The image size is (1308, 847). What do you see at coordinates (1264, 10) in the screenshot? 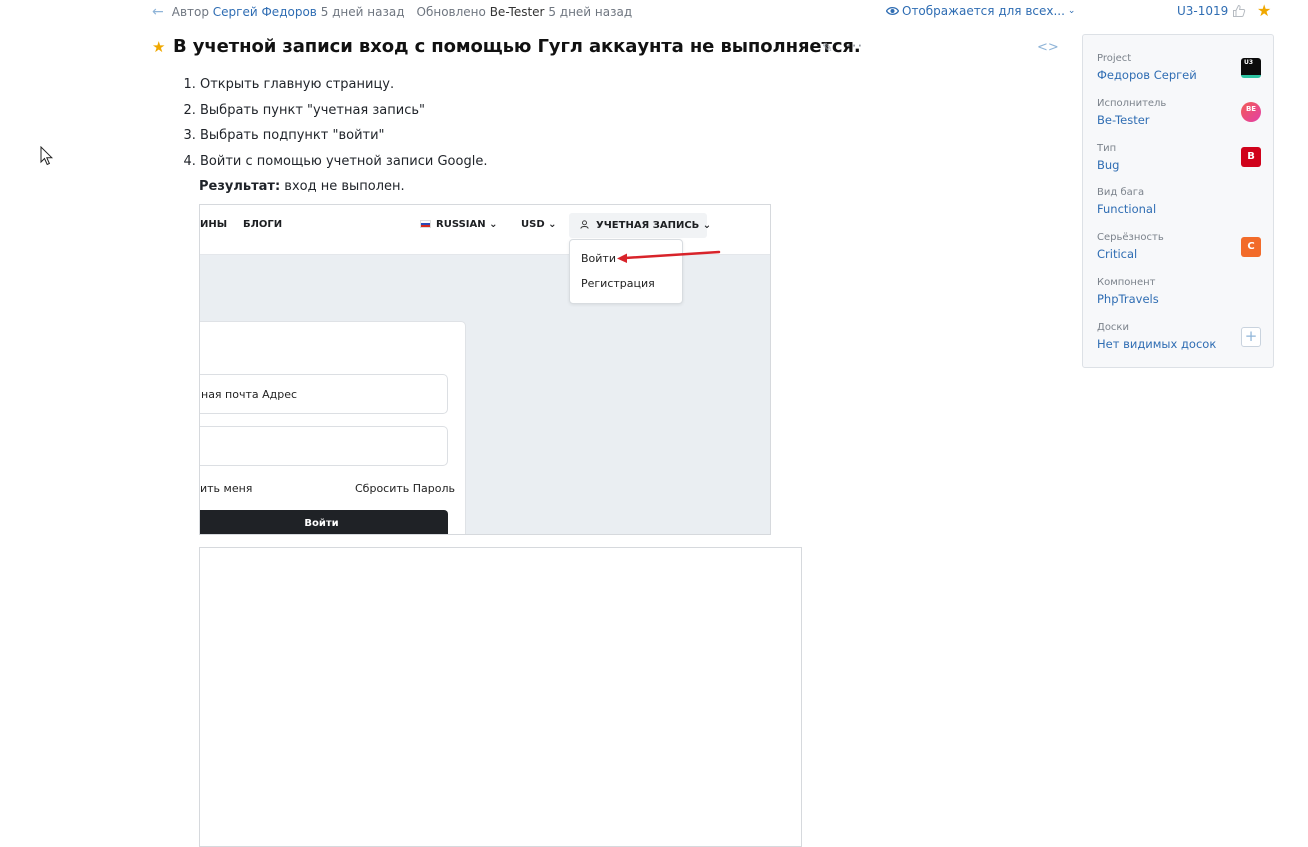
I see `favorite-star-icon: ★` at bounding box center [1264, 10].